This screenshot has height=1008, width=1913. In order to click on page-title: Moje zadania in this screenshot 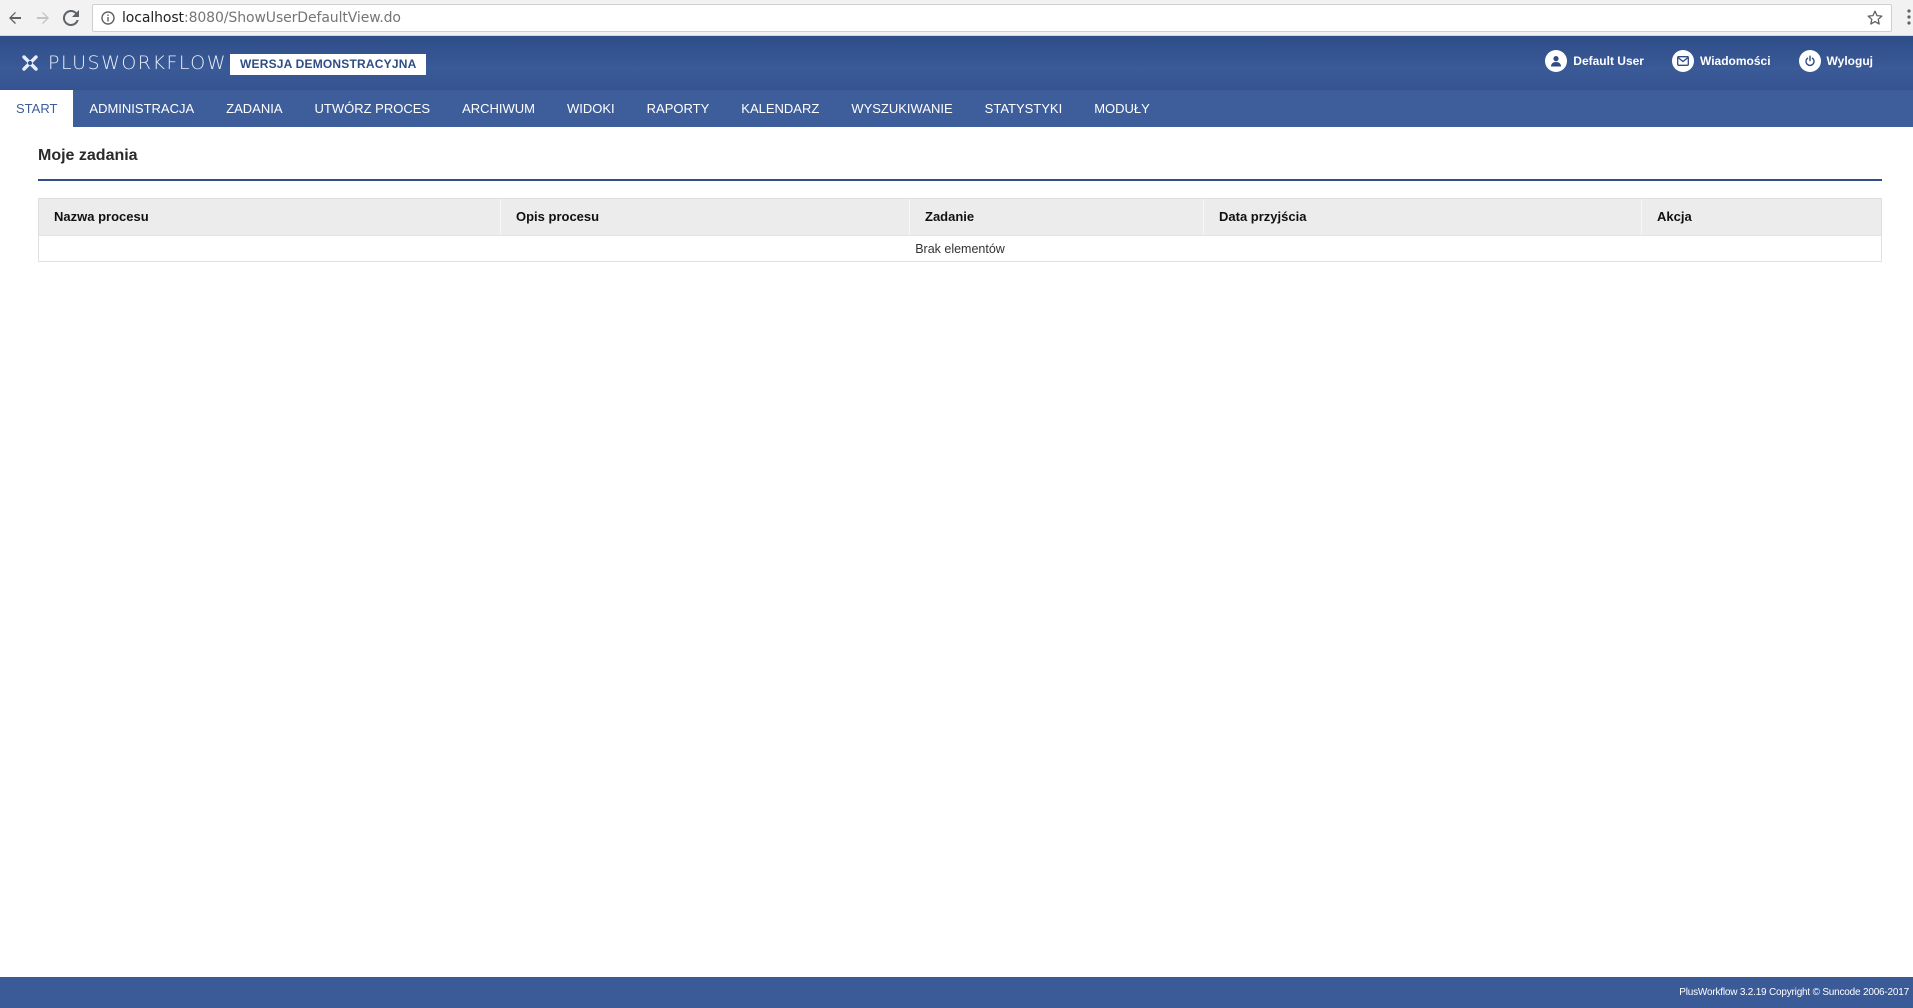, I will do `click(88, 155)`.